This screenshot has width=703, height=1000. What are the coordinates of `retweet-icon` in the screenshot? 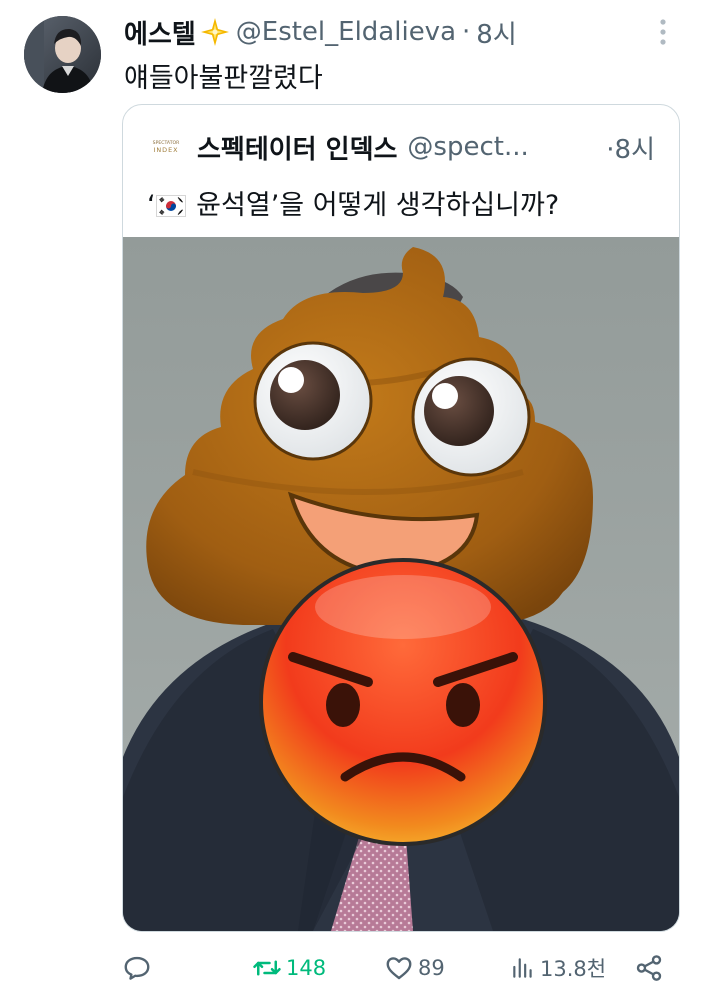 It's located at (267, 968).